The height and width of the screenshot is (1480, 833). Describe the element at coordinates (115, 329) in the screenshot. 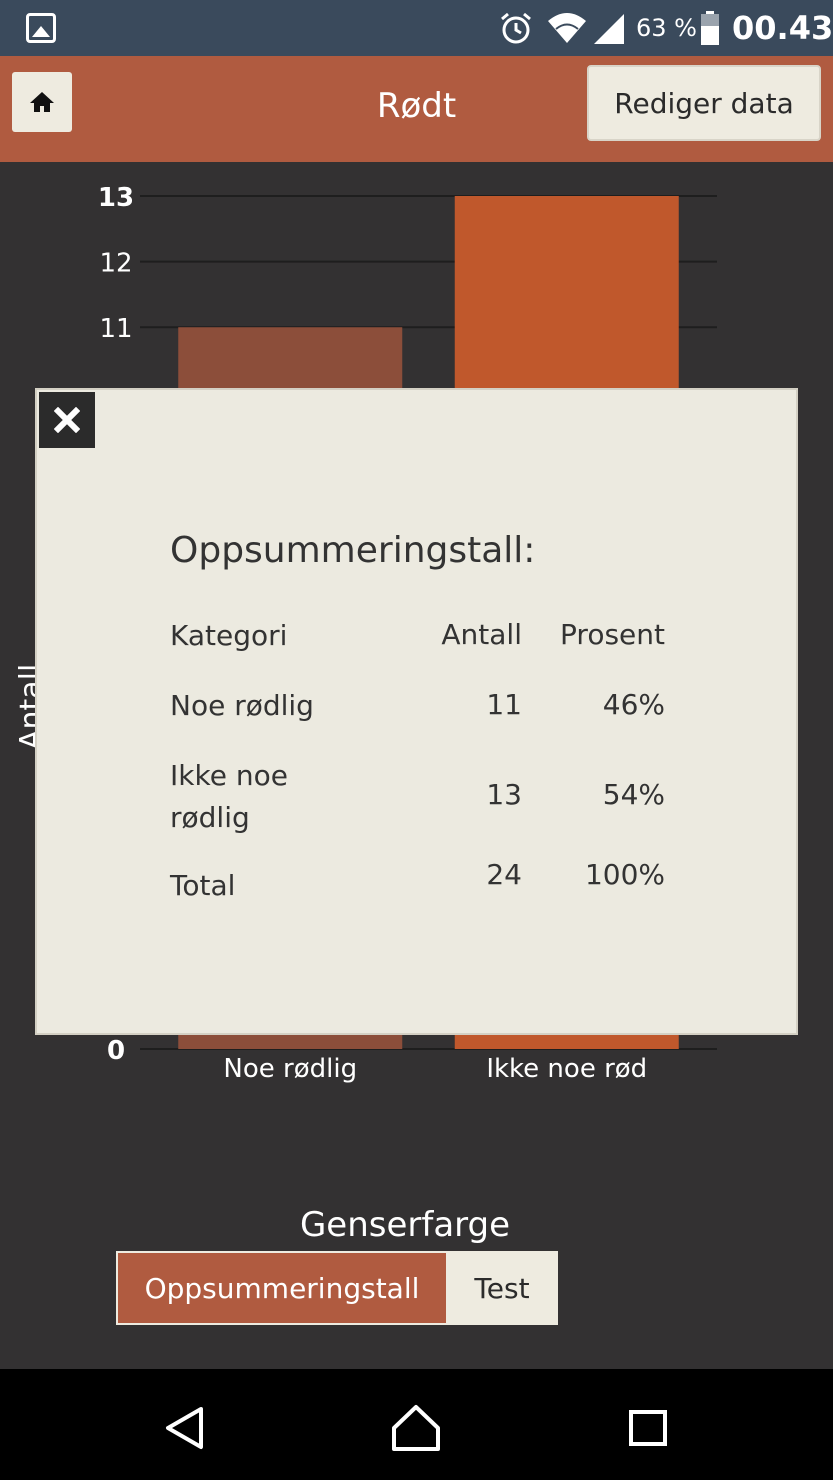

I see `y-tick-label: 11` at that location.